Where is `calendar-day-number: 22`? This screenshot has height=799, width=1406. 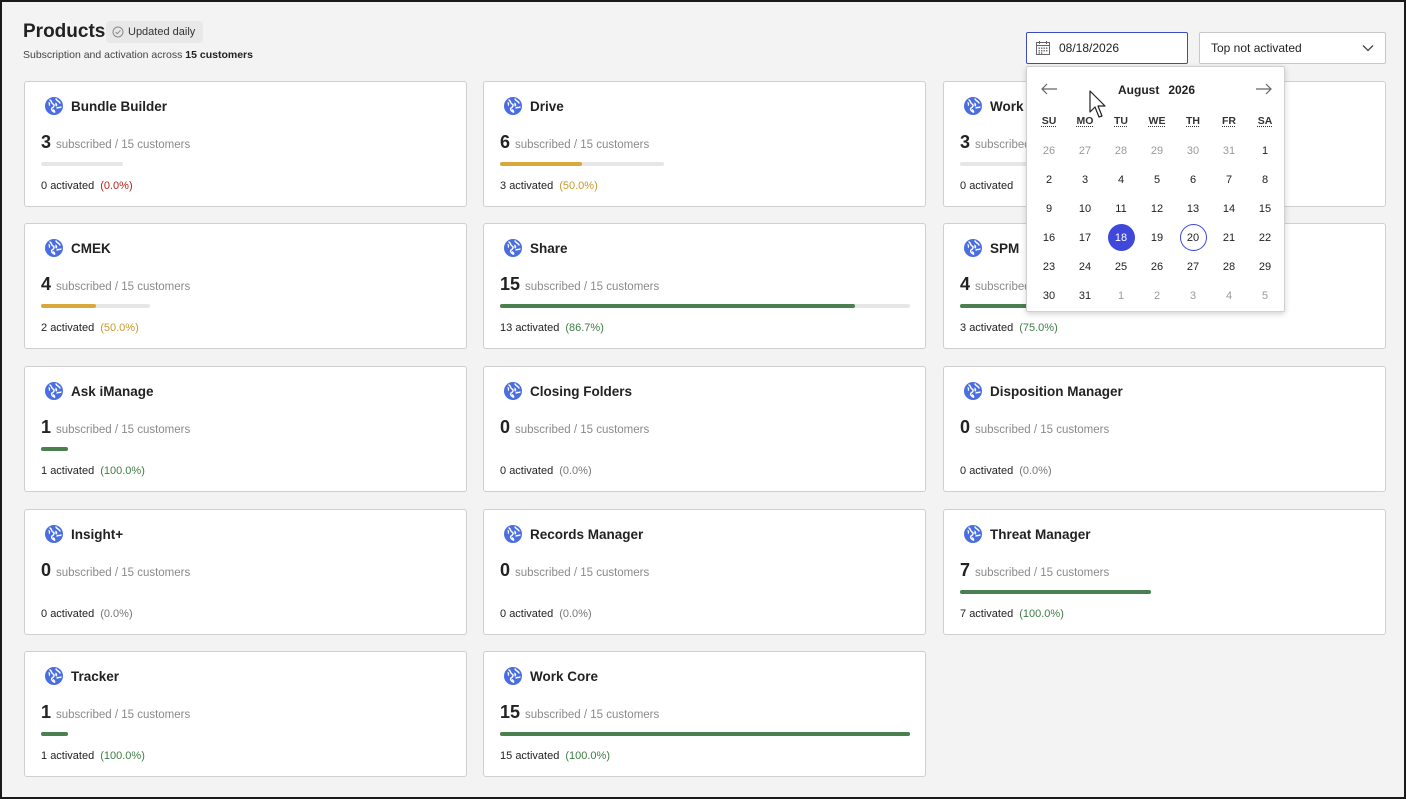
calendar-day-number: 22 is located at coordinates (1265, 238).